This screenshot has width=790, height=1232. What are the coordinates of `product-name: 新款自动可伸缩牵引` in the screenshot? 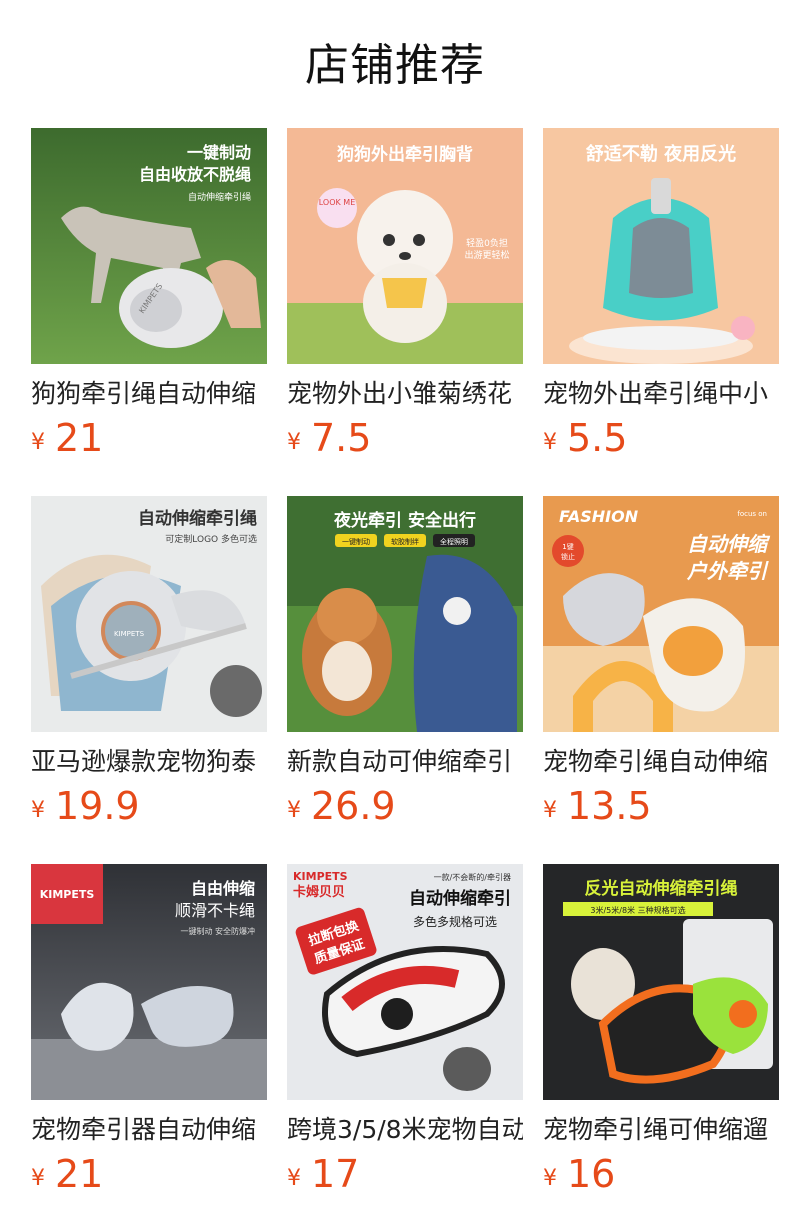 It's located at (405, 762).